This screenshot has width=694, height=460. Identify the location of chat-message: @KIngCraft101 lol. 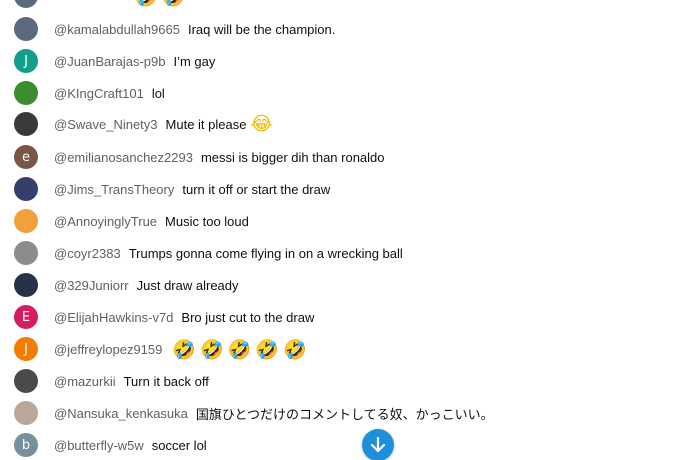
(89, 93).